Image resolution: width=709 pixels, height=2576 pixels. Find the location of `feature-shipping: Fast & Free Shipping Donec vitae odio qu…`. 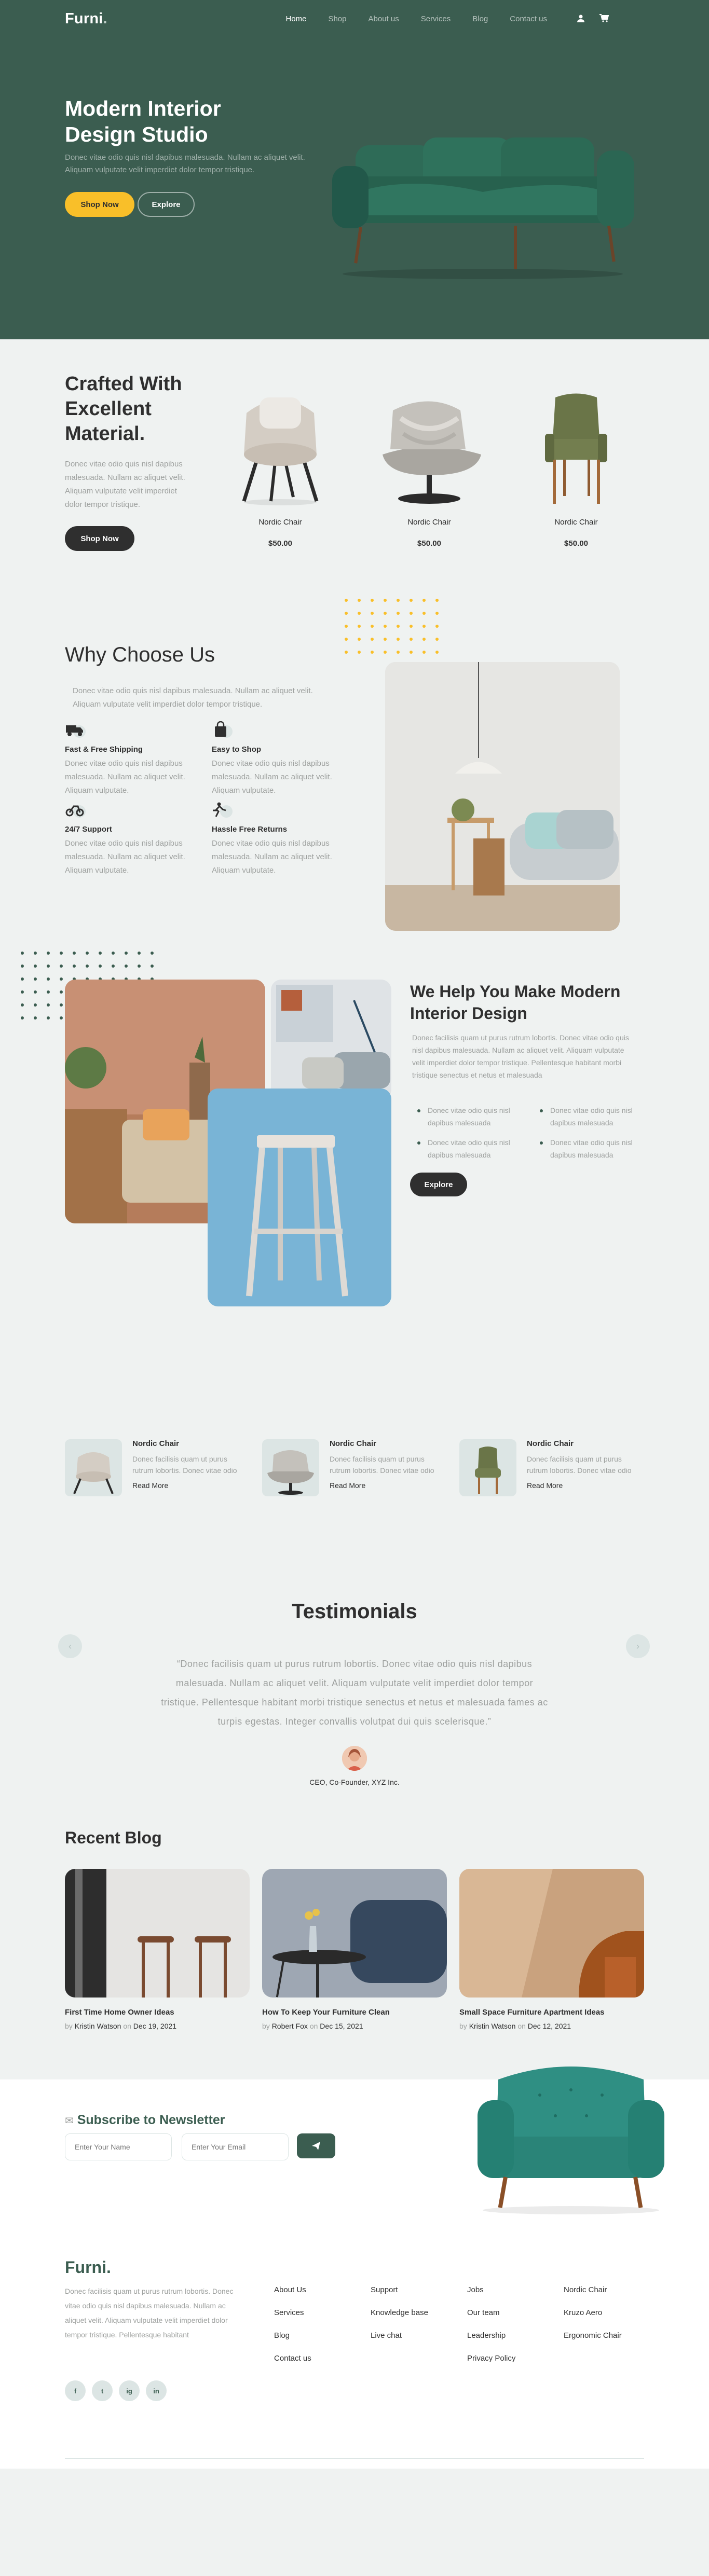

feature-shipping: Fast & Free Shipping Donec vitae odio qu… is located at coordinates (130, 759).